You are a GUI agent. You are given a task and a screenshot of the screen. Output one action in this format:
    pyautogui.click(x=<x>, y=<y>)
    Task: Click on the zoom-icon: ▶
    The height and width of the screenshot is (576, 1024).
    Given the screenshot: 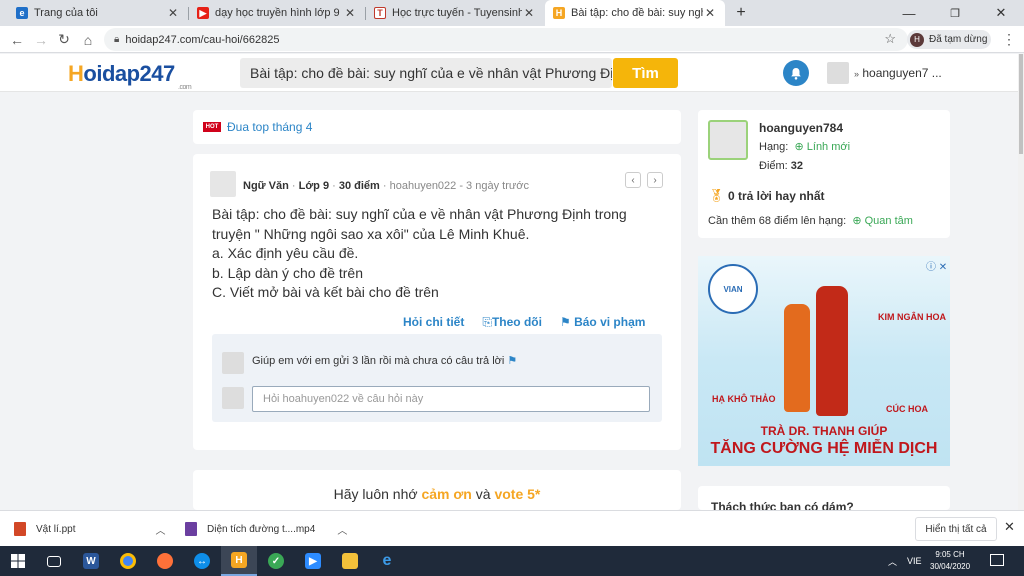 What is the action you would take?
    pyautogui.click(x=313, y=561)
    